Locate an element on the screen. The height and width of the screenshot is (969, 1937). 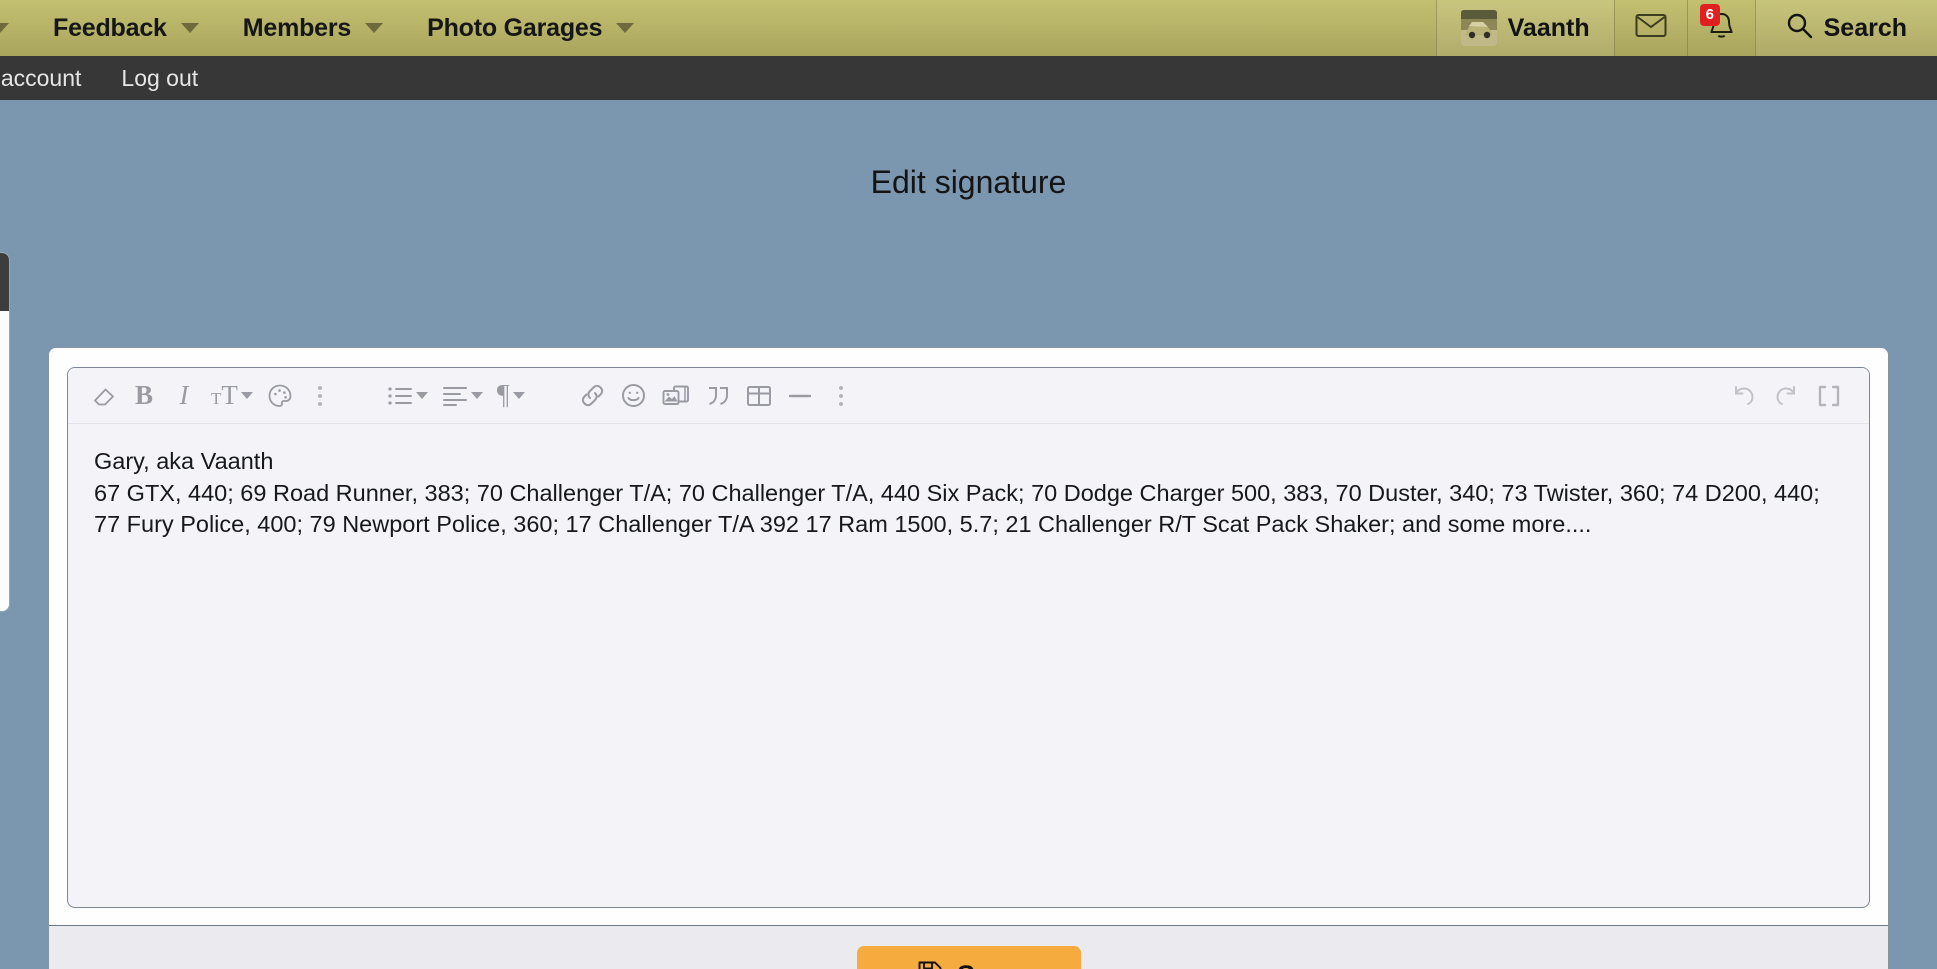
nav-item-label: Feedback is located at coordinates (110, 27).